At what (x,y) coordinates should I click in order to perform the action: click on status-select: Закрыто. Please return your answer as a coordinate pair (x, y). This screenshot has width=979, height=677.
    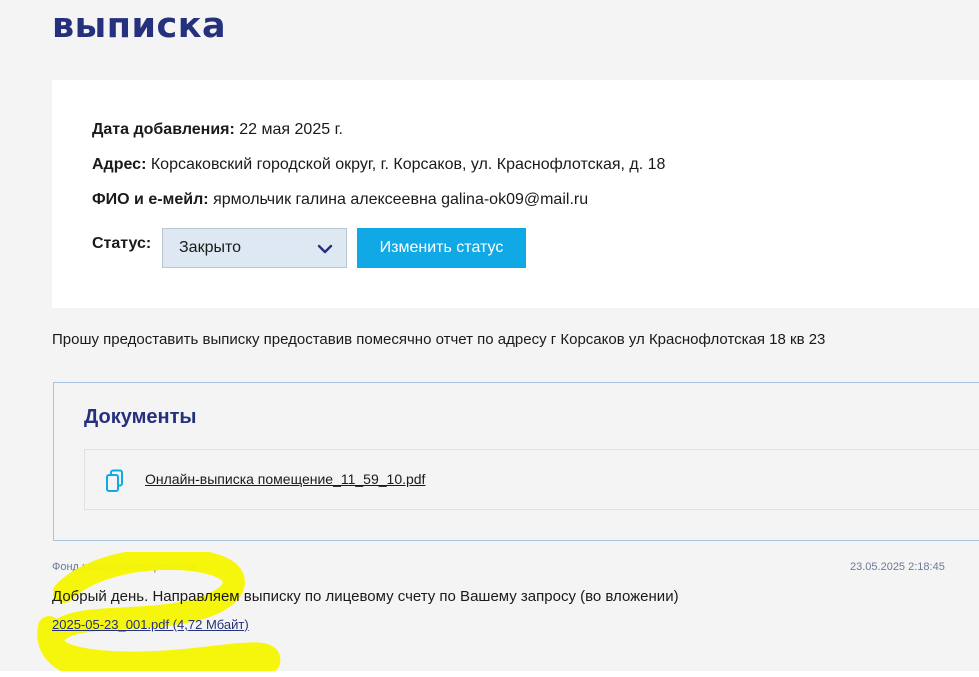
    Looking at the image, I should click on (254, 248).